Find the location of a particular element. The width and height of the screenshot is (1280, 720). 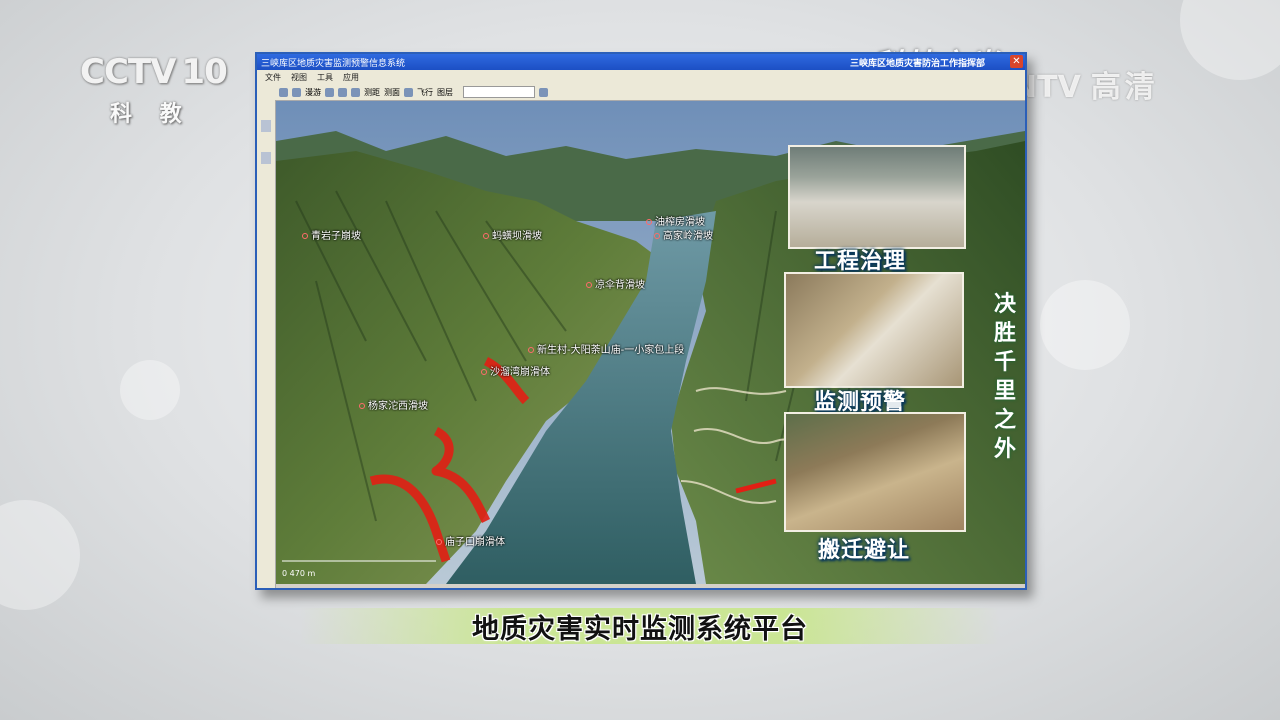

vertical-slogan: 决胜千里之外 is located at coordinates (1004, 377).